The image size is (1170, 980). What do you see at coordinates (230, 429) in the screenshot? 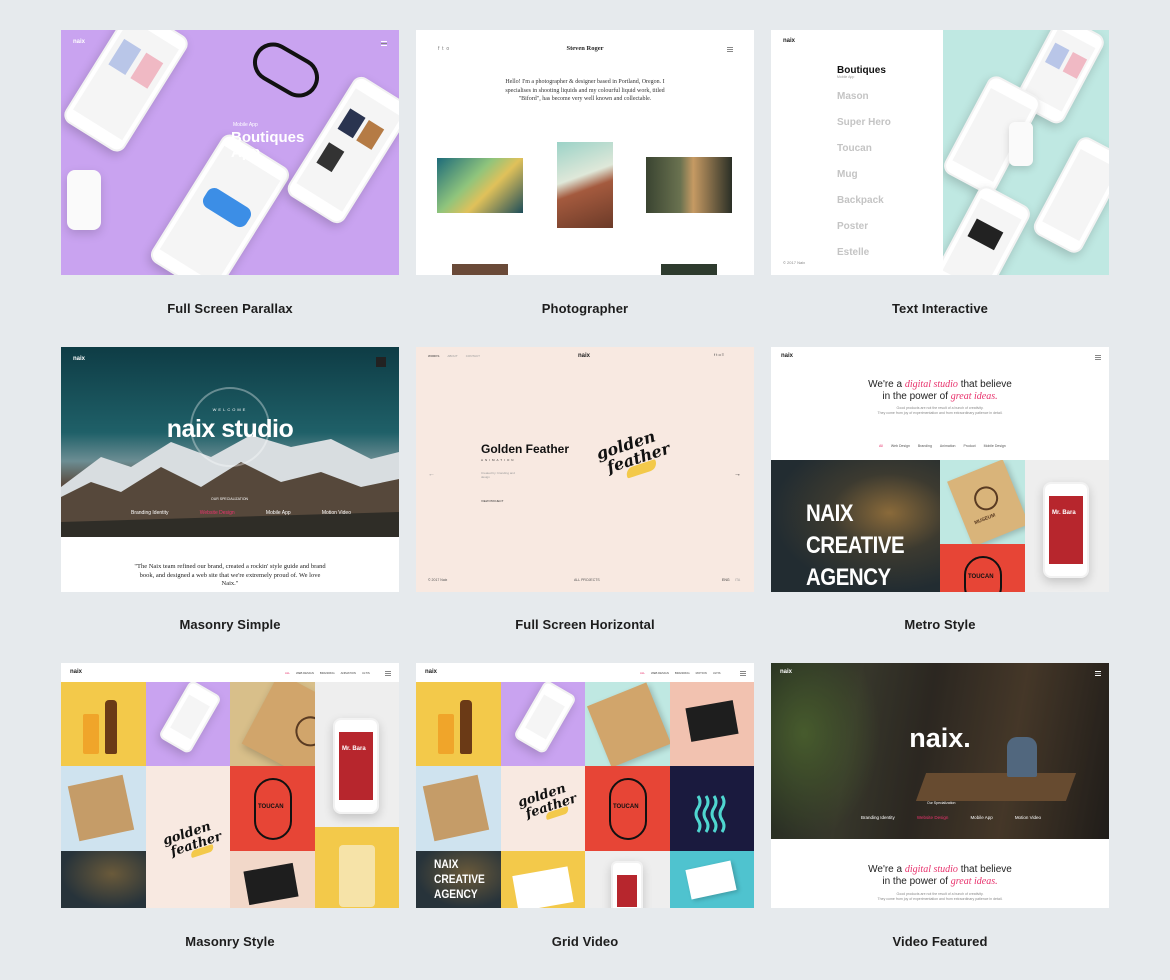
I see `hero-title: naix studio` at bounding box center [230, 429].